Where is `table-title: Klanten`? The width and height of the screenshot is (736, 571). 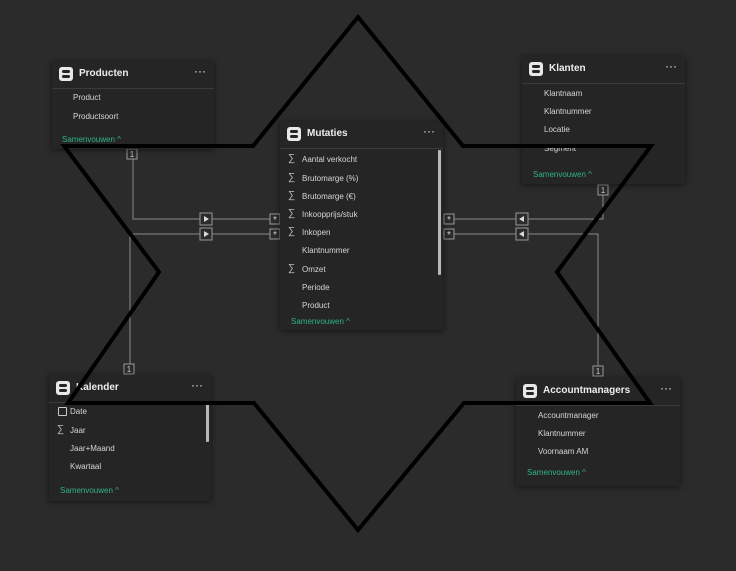 table-title: Klanten is located at coordinates (567, 68).